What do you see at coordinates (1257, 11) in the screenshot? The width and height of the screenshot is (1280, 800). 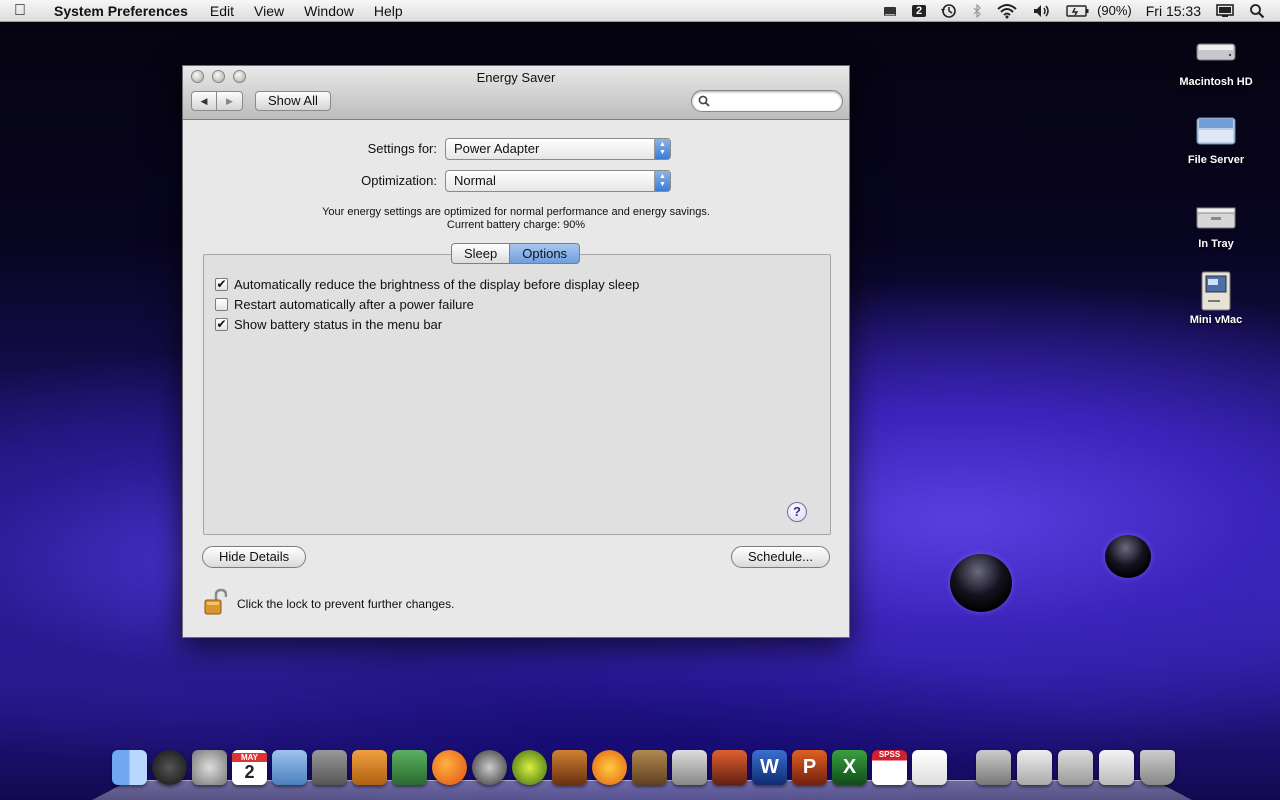 I see `spotlight-icon` at bounding box center [1257, 11].